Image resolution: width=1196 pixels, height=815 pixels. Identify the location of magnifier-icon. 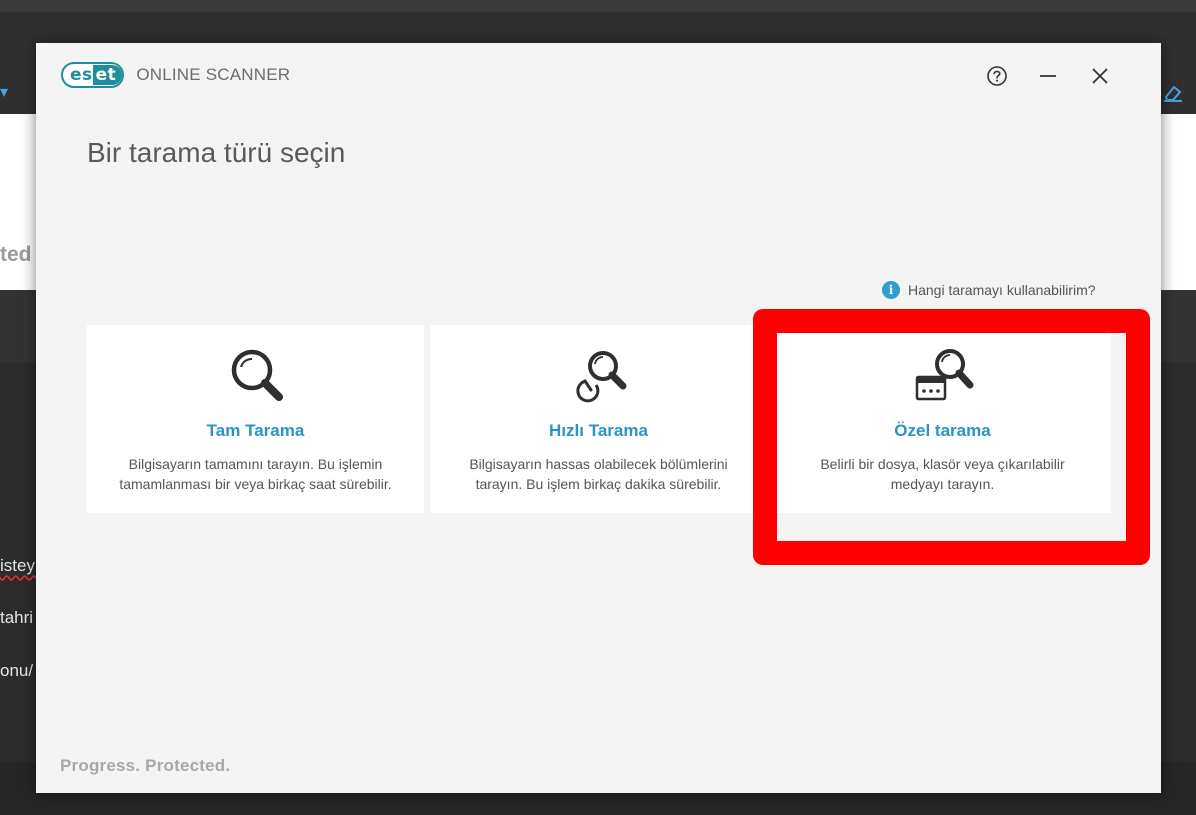
(257, 375).